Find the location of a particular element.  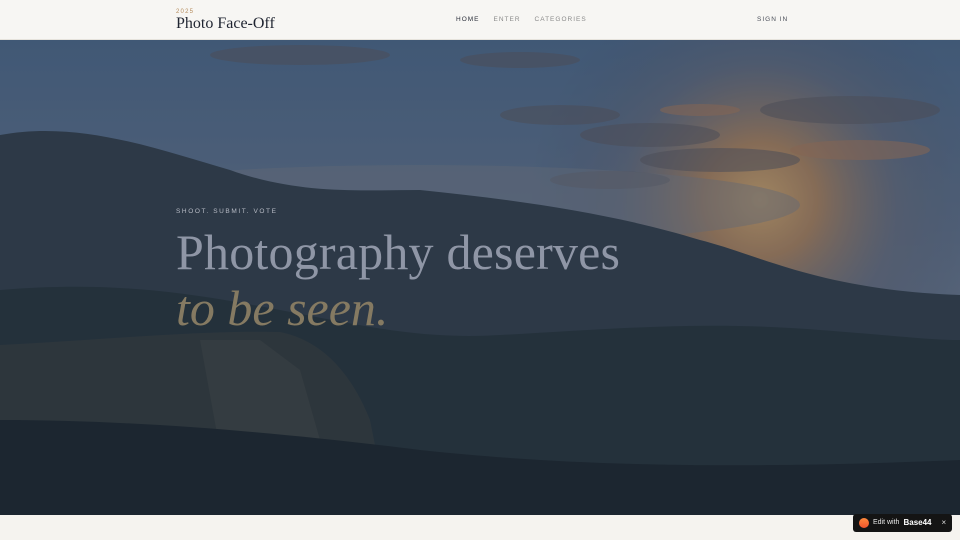

nav-categories: CATEGORIES is located at coordinates (561, 20).